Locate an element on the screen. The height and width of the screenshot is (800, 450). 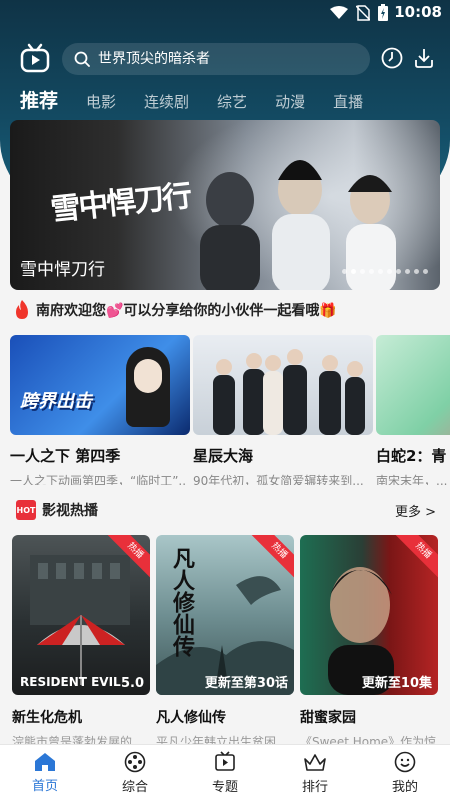
category-tabs: 推荐 电影 连续剧 综艺 动漫 直播 is located at coordinates (205, 99).